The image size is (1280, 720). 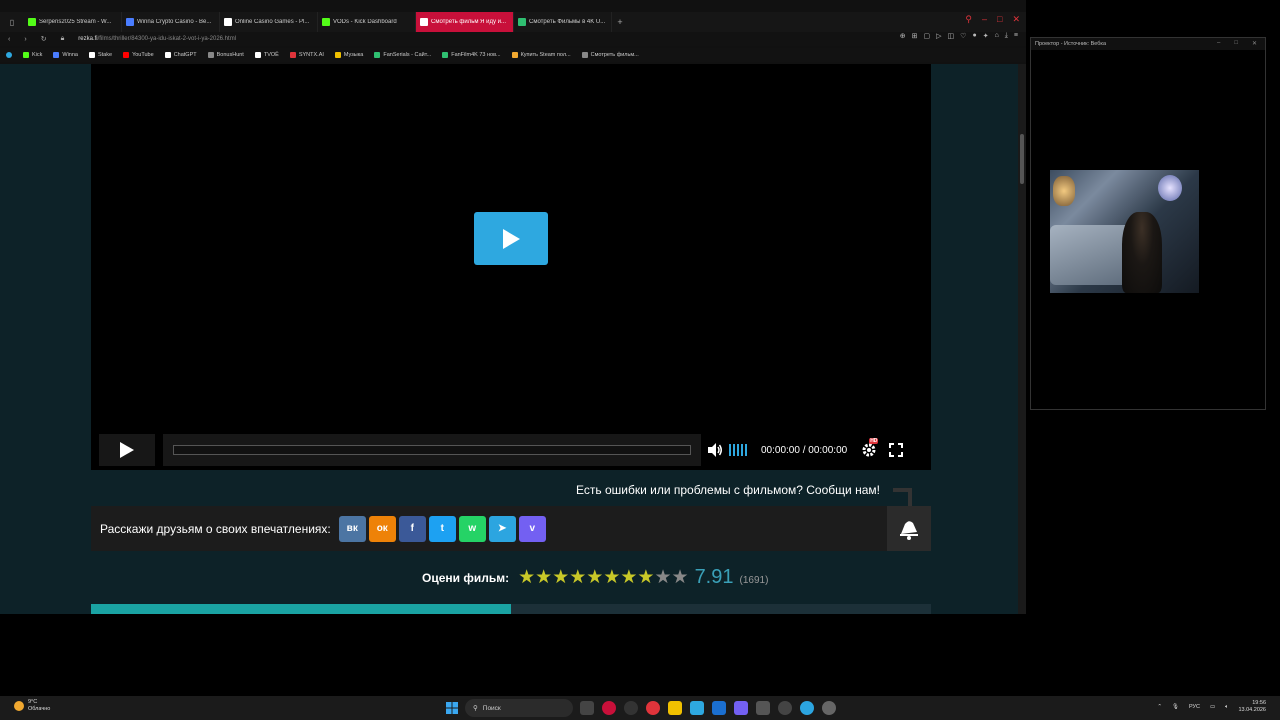 I want to click on windows-start-icon, so click(x=452, y=708).